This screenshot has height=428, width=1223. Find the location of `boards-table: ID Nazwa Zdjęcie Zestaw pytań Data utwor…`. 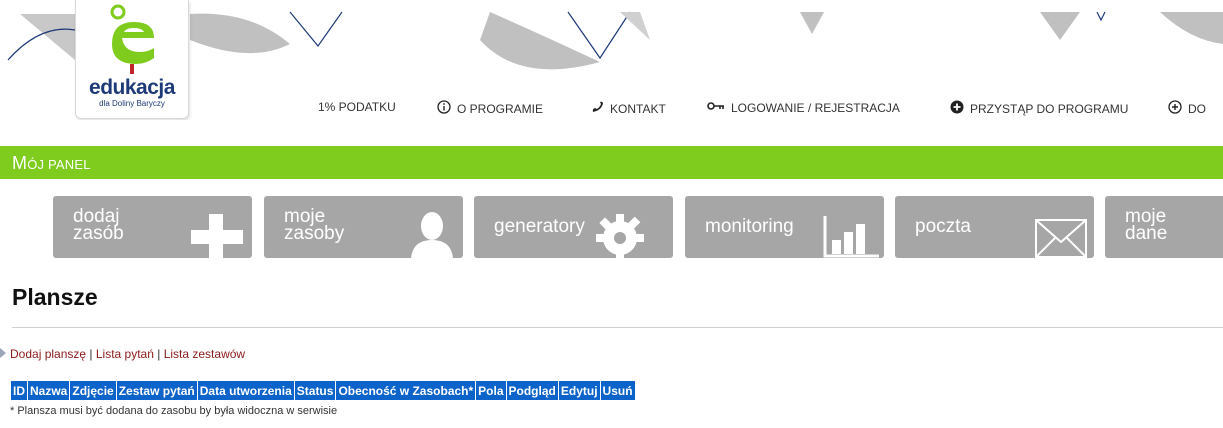

boards-table: ID Nazwa Zdjęcie Zestaw pytań Data utwor… is located at coordinates (323, 390).